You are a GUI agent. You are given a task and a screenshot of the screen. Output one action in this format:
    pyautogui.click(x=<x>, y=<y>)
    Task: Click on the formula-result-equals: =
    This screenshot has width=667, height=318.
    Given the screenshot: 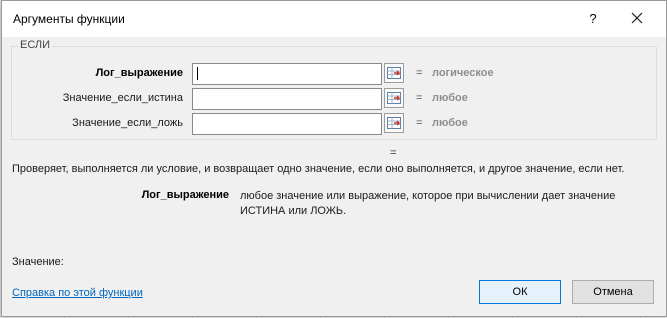 What is the action you would take?
    pyautogui.click(x=393, y=153)
    